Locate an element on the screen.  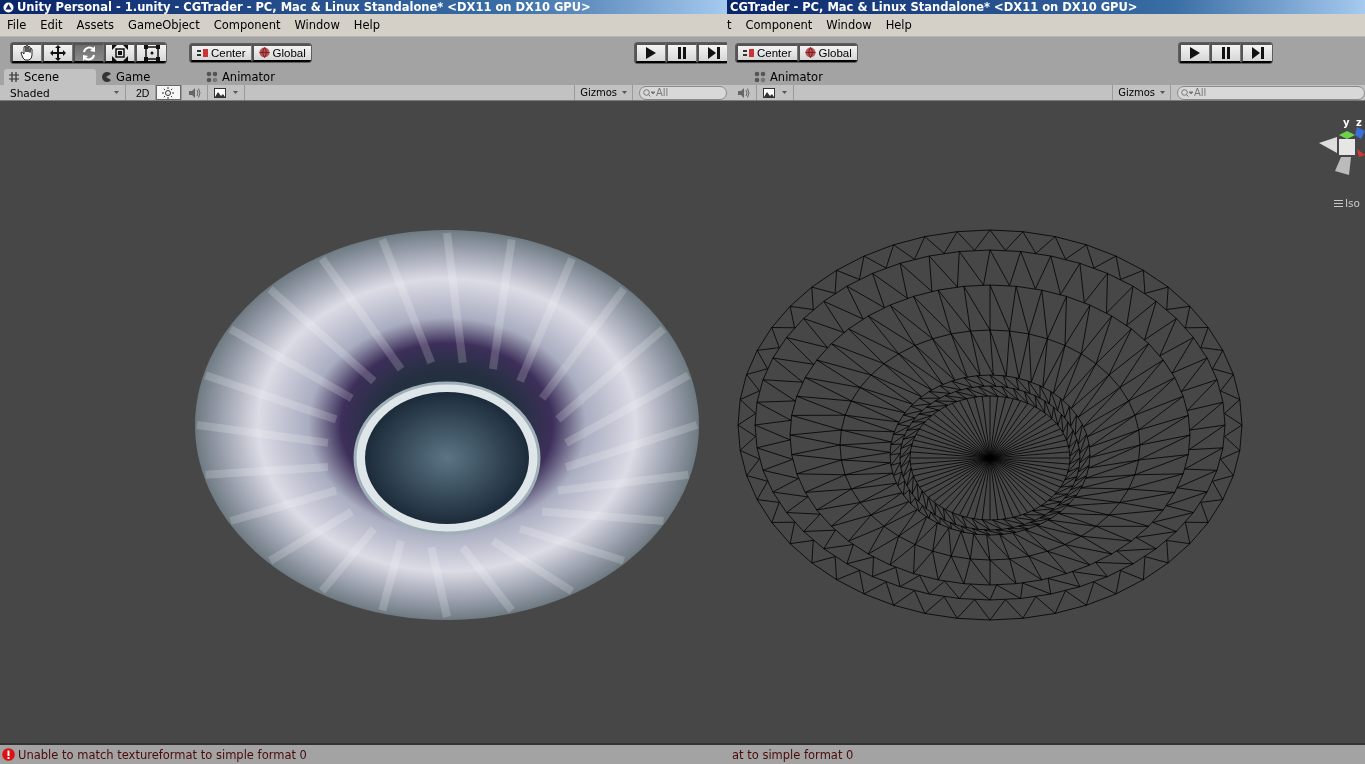
move-arrows-button is located at coordinates (57, 52).